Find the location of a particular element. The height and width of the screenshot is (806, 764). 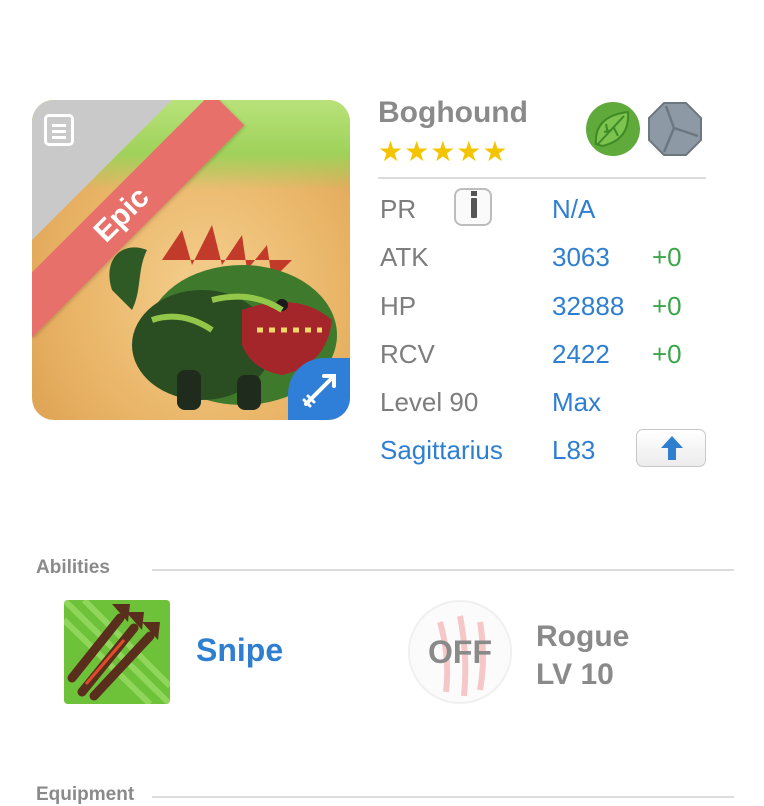

trait-name: Rogue is located at coordinates (583, 636).